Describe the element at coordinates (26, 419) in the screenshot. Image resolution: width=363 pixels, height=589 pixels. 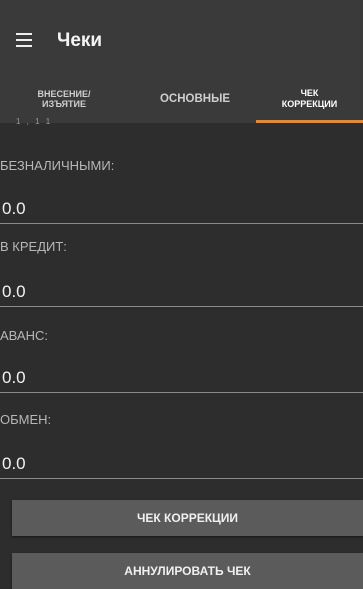
I see `exchange-label: ОБМЕН:` at that location.